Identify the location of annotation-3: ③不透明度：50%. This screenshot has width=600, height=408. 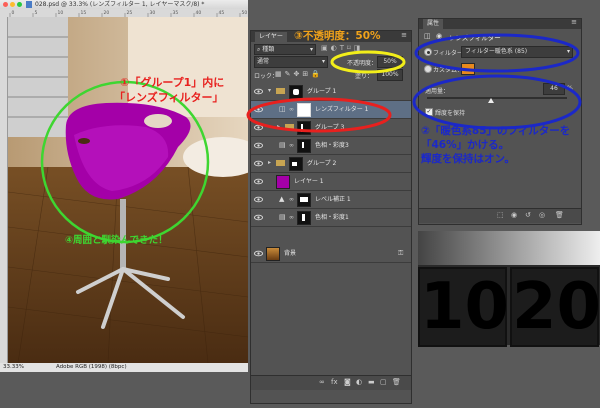
(337, 36).